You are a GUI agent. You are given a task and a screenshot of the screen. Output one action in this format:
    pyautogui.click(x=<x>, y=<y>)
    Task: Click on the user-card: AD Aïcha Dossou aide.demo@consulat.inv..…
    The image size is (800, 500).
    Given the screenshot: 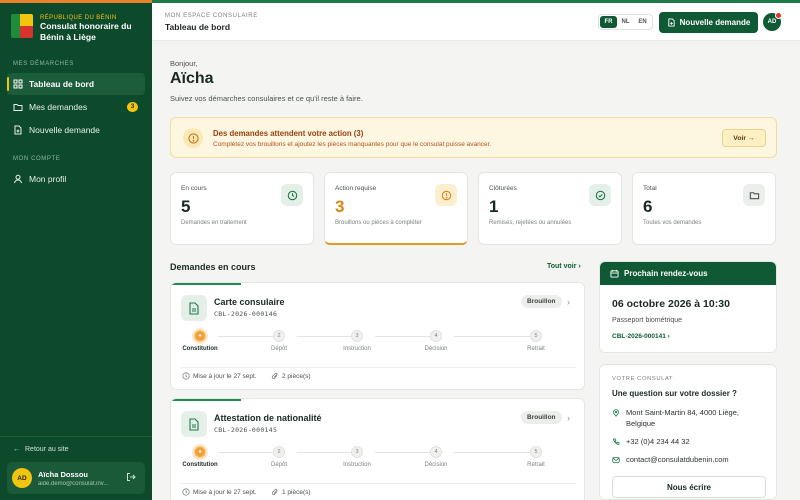 What is the action you would take?
    pyautogui.click(x=76, y=478)
    